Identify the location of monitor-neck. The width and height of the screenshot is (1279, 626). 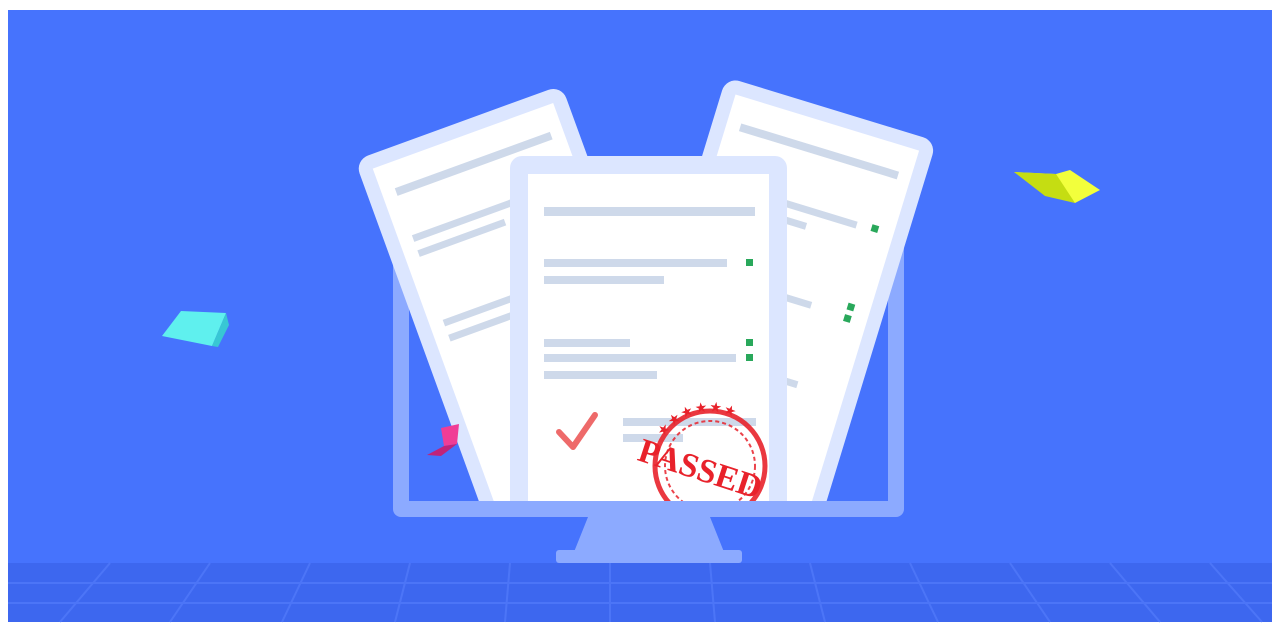
(649, 534).